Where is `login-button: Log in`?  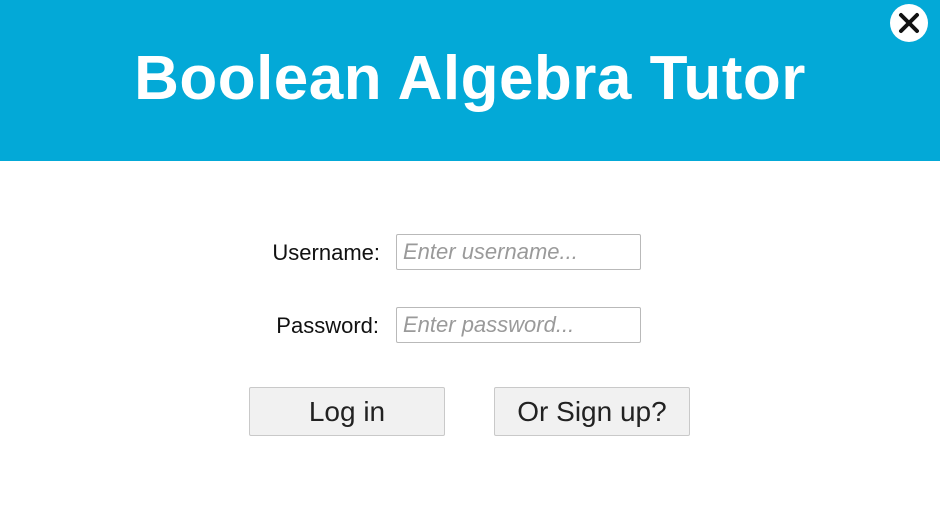
login-button: Log in is located at coordinates (347, 411).